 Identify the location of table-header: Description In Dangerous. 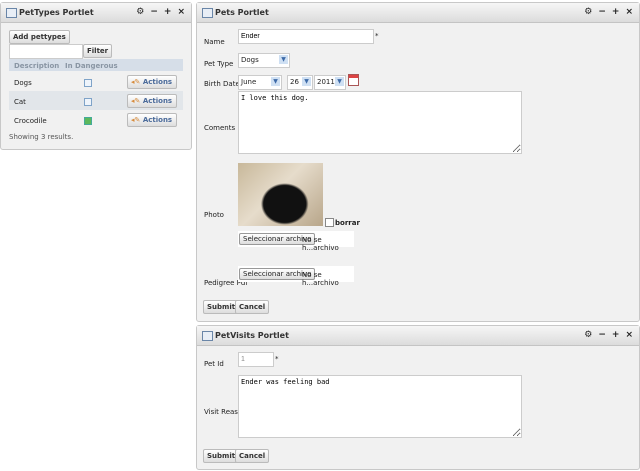
(96, 65).